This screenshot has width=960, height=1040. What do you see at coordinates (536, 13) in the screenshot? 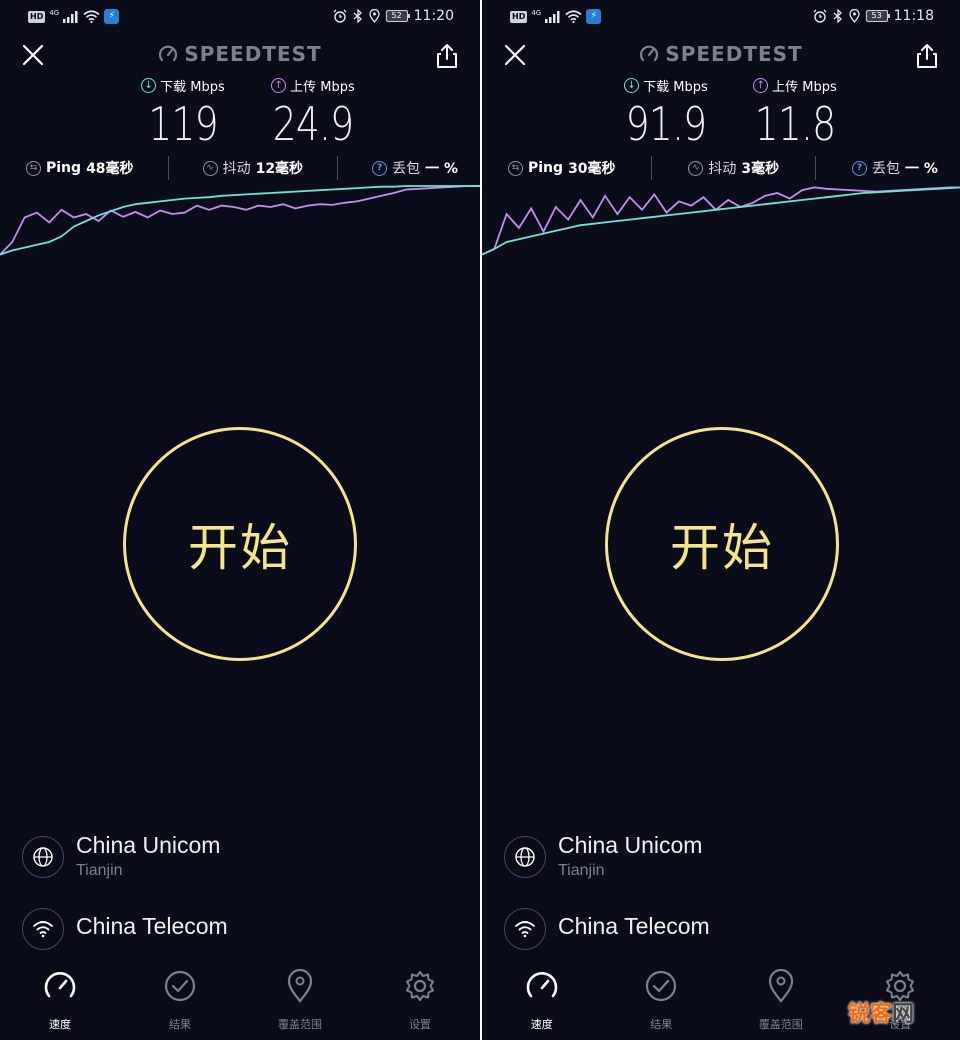
I see `network-type: 4G` at bounding box center [536, 13].